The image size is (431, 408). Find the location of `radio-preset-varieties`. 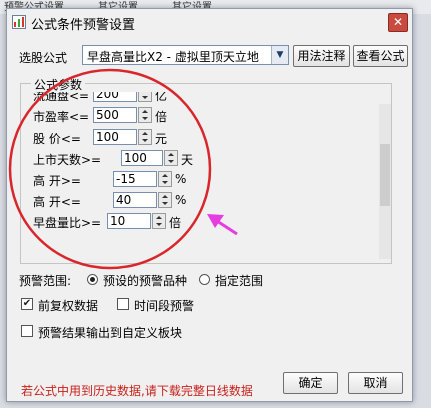

radio-preset-varieties is located at coordinates (92, 279).